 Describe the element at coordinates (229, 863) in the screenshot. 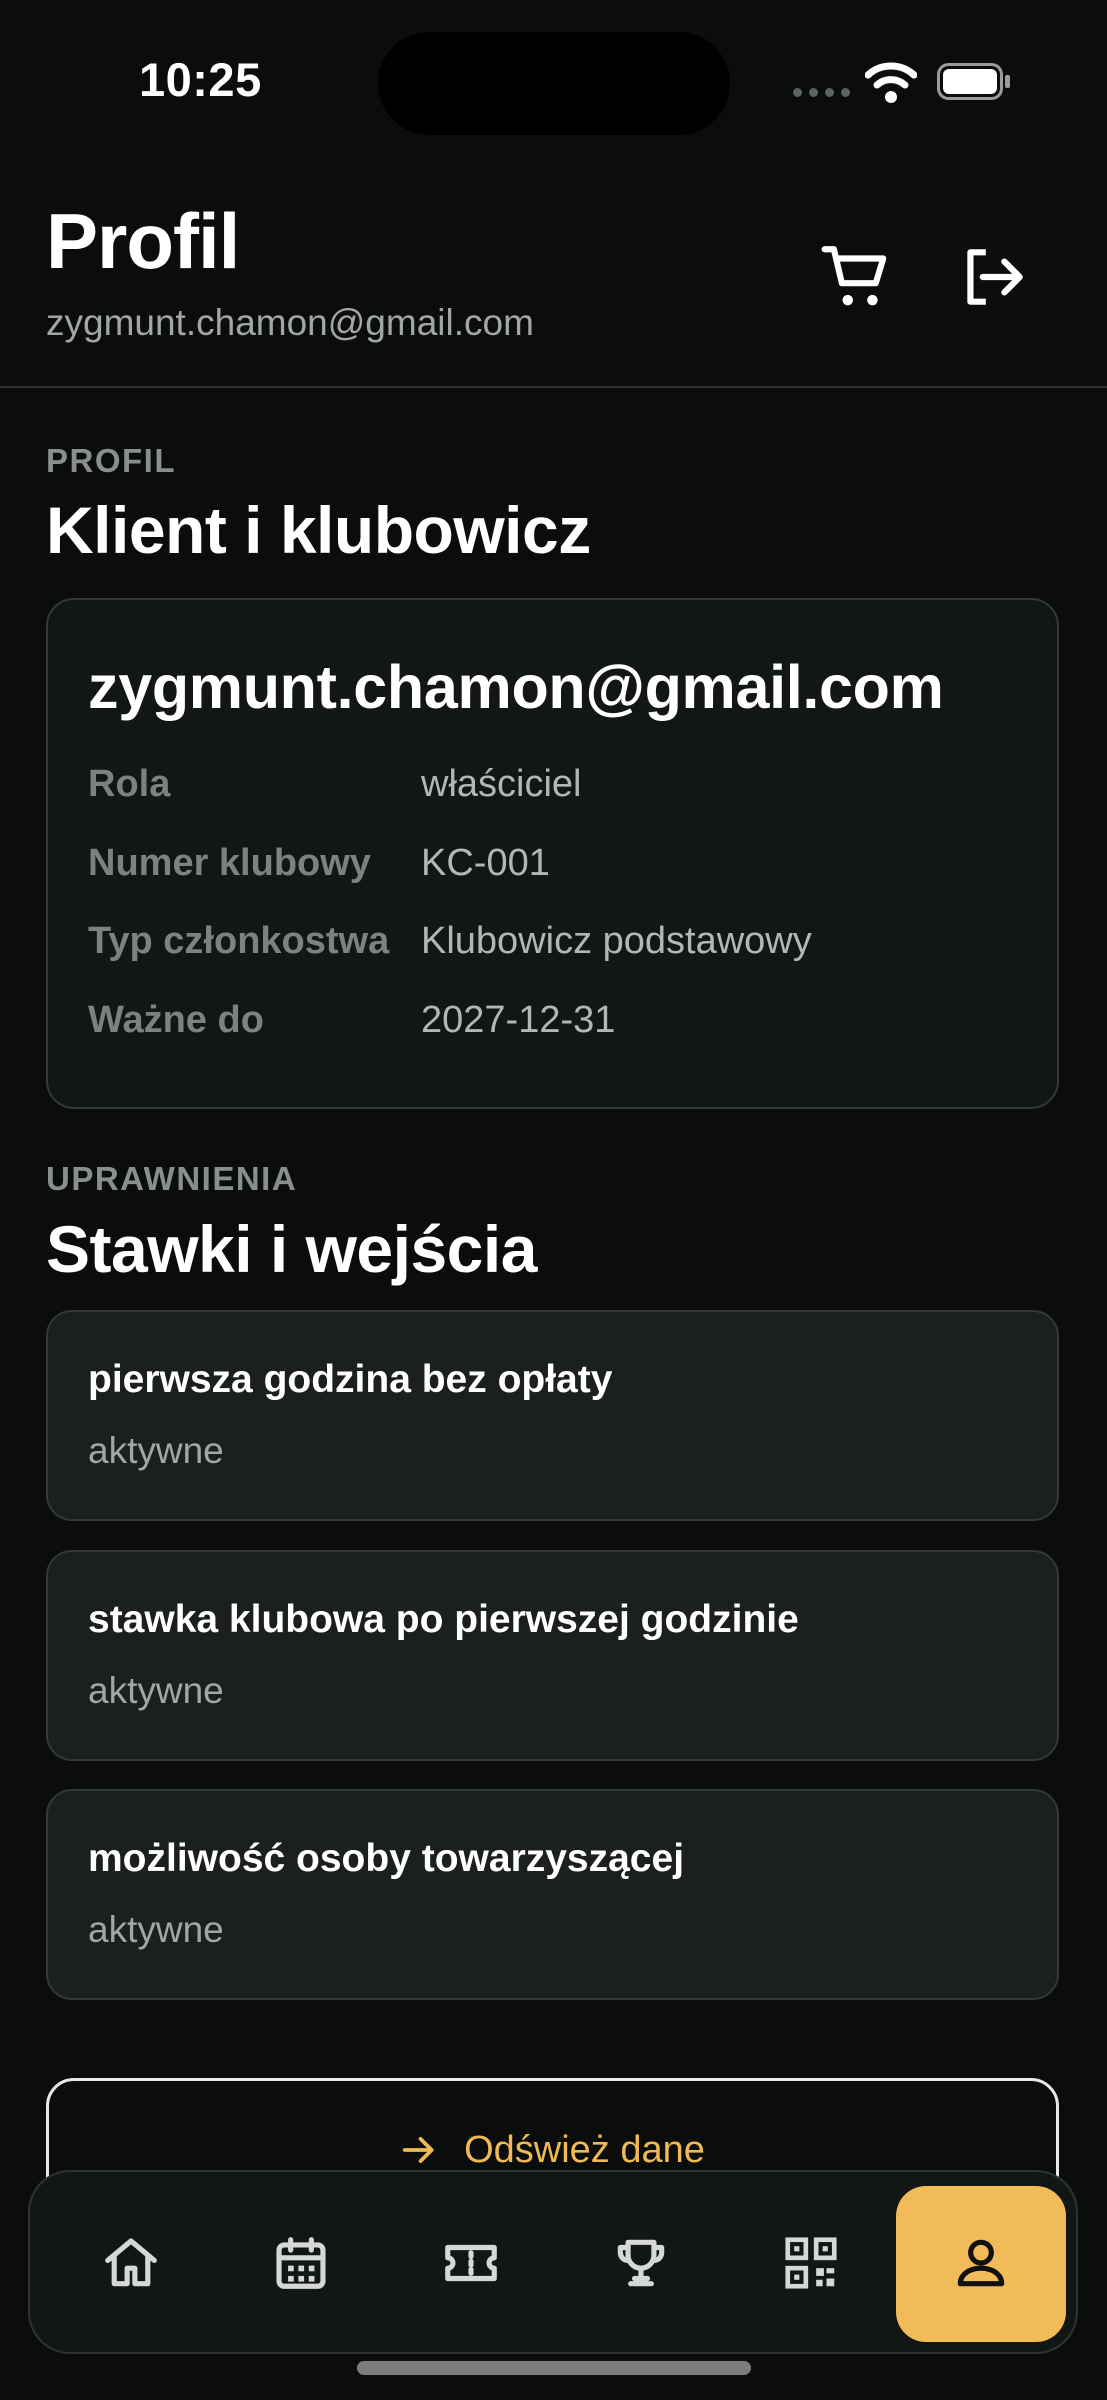

I see `club-number-label: Numer klubowy` at that location.